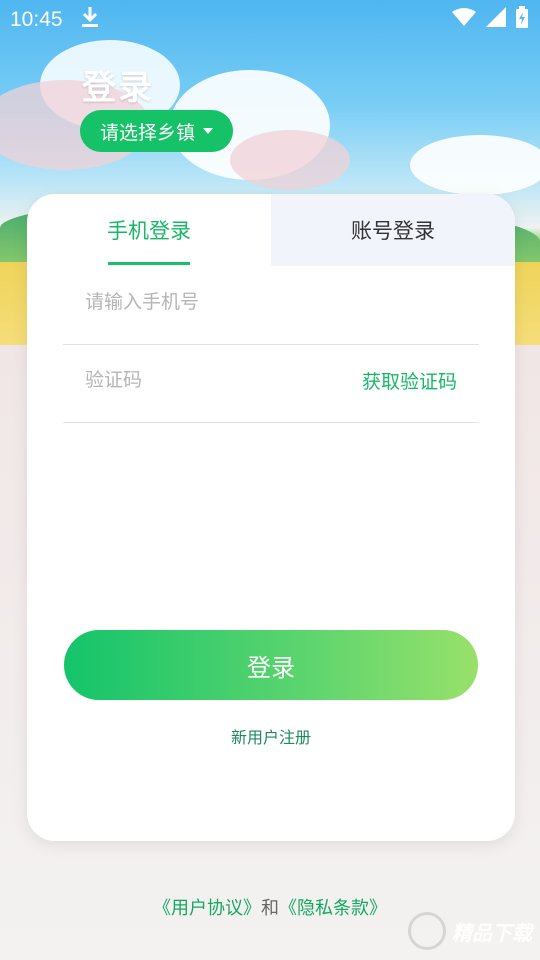  What do you see at coordinates (207, 908) in the screenshot?
I see `user-agreement-link: 《用户协议》` at bounding box center [207, 908].